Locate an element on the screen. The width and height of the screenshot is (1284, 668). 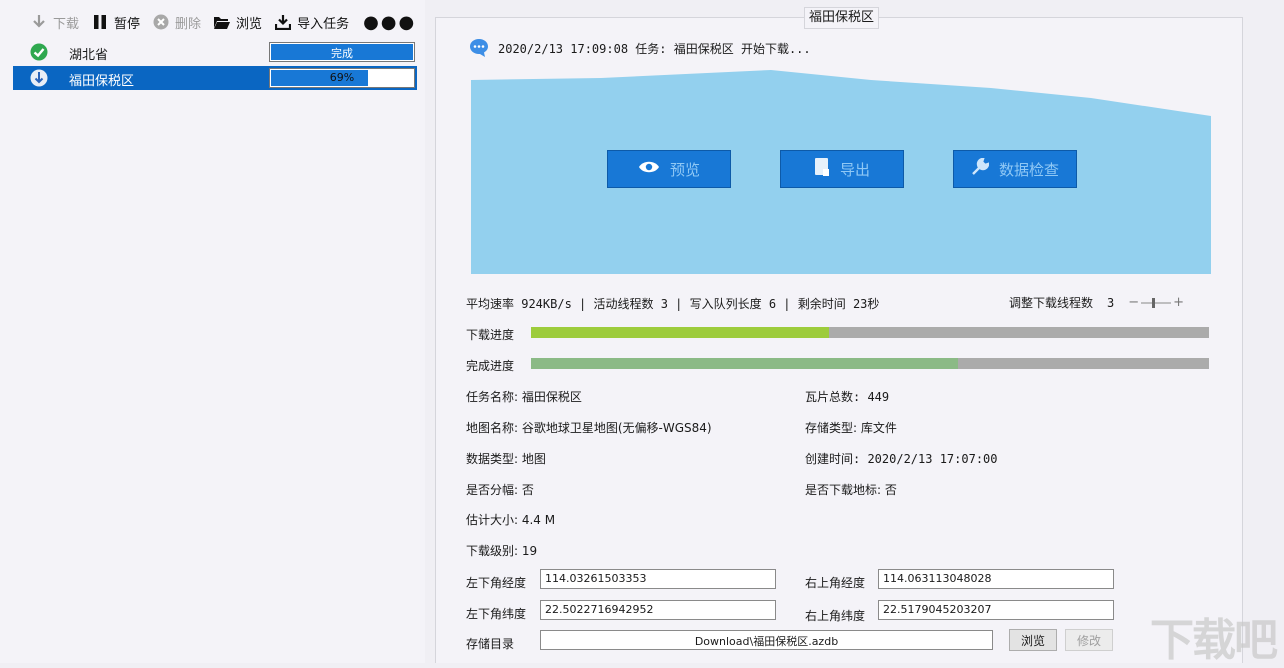
task-name: 湖北省 is located at coordinates (89, 55).